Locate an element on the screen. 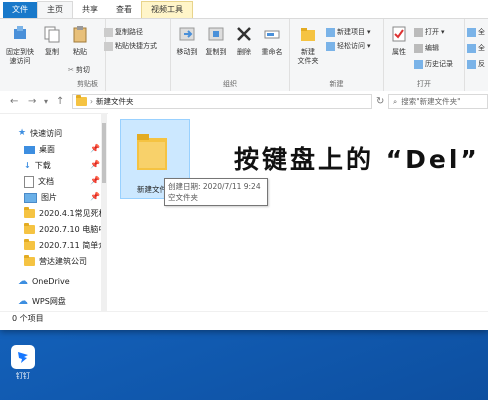 This screenshot has width=488, height=400. copy-button: 复制 is located at coordinates (52, 41).